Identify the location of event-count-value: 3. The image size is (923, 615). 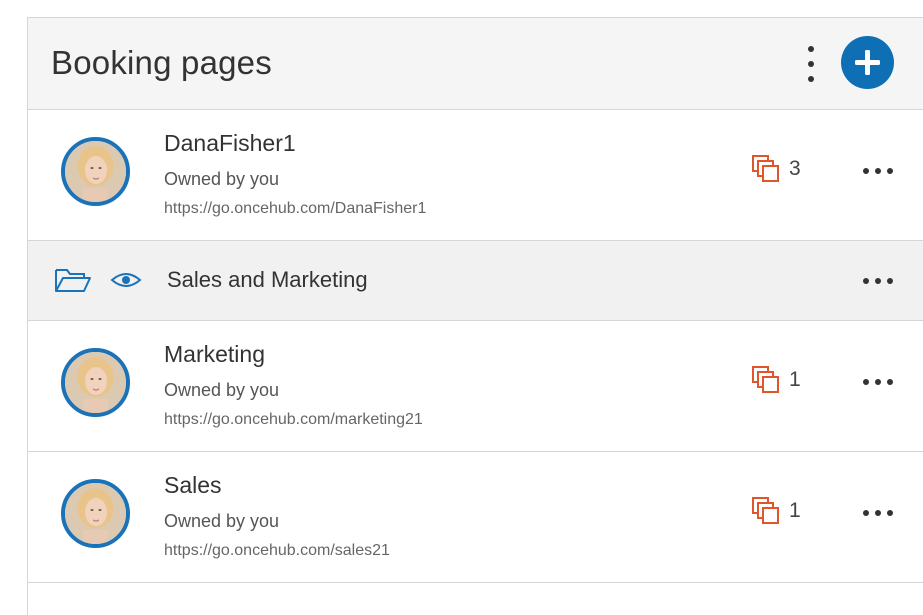
(795, 168).